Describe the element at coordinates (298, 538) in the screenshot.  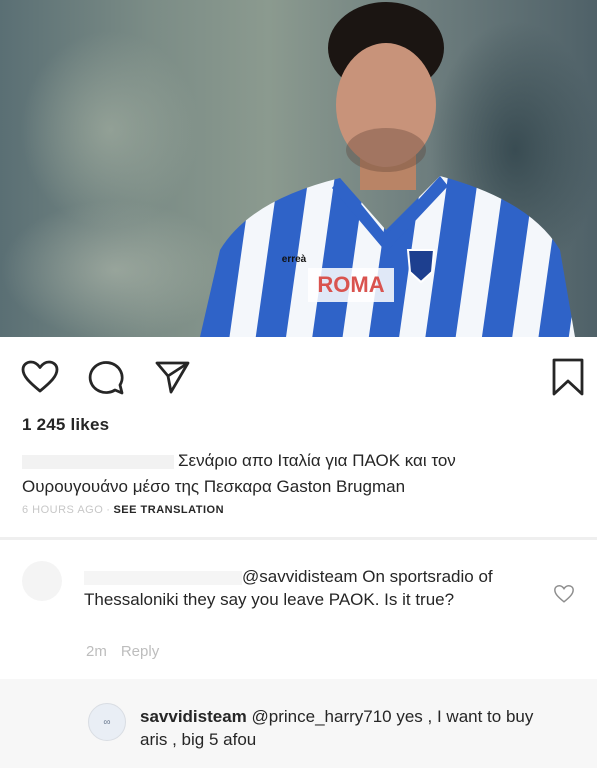
I see `section-divider` at that location.